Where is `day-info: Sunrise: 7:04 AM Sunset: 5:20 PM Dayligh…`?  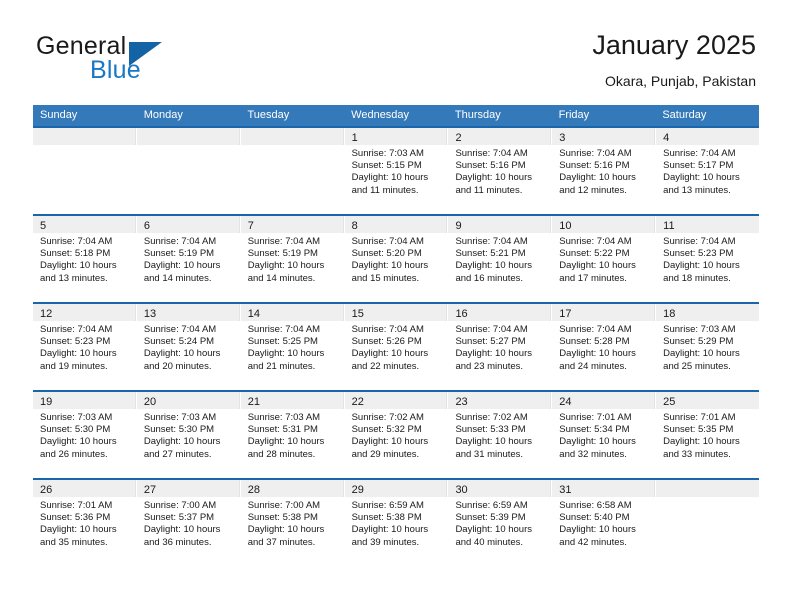
day-info: Sunrise: 7:04 AM Sunset: 5:20 PM Dayligh… is located at coordinates (396, 259).